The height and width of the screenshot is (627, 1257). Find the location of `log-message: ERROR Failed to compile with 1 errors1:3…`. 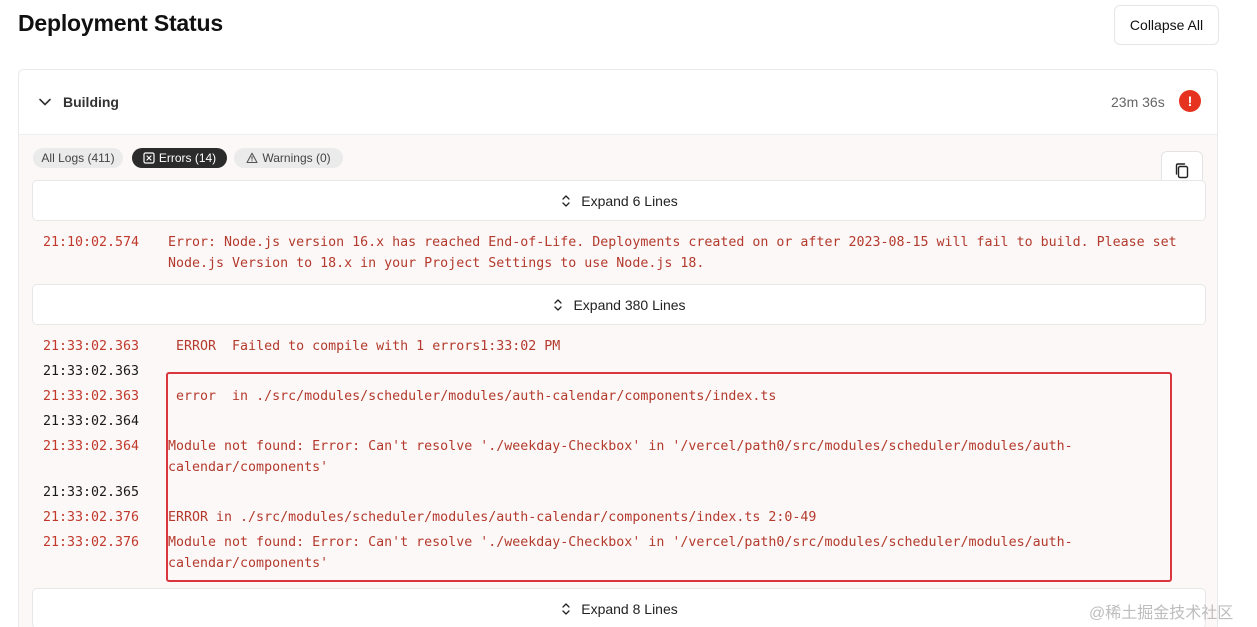

log-message: ERROR Failed to compile with 1 errors1:3… is located at coordinates (364, 346).